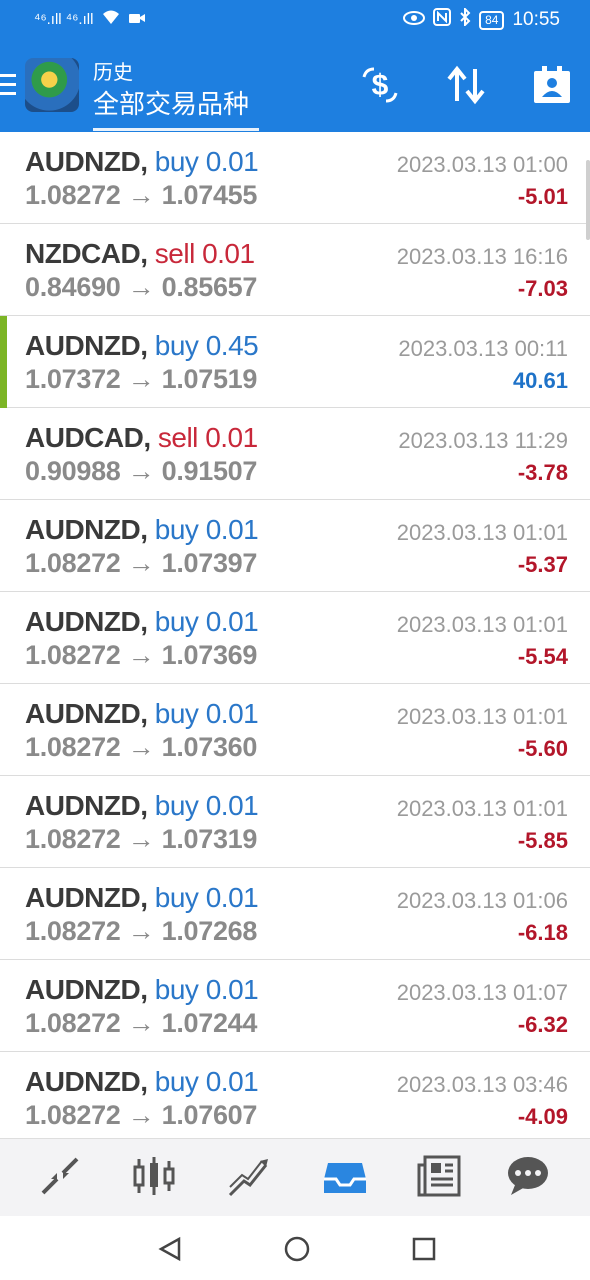  I want to click on symbol-filter-title: 全部交易品种, so click(171, 102).